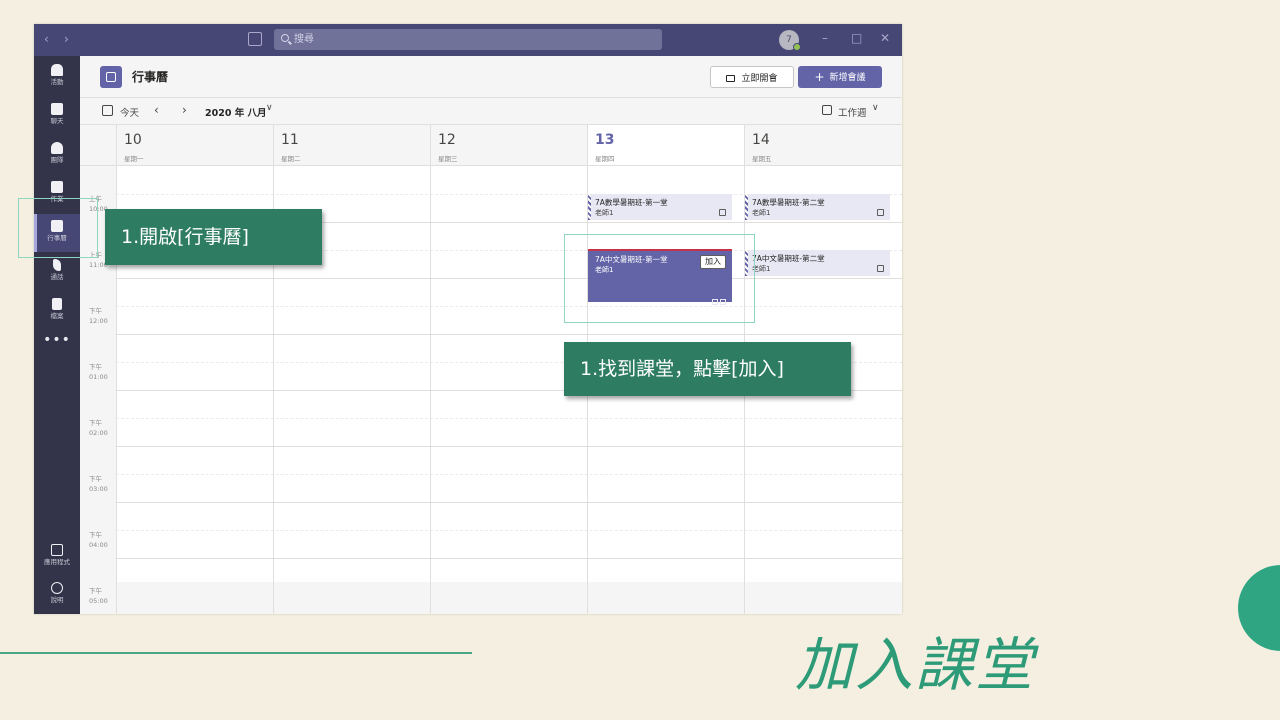 The height and width of the screenshot is (720, 1280). Describe the element at coordinates (98, 596) in the screenshot. I see `time-label: 下午 05:00` at that location.